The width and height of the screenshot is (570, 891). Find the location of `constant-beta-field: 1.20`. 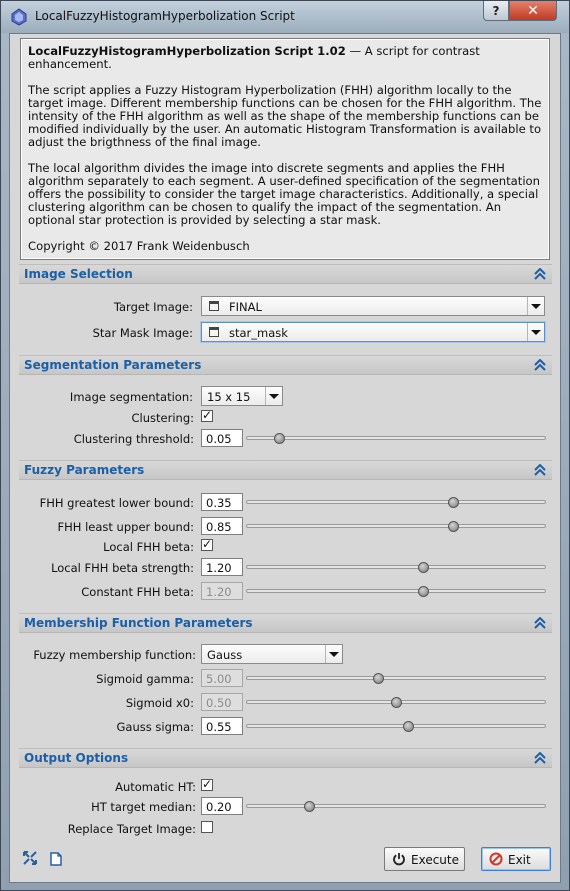

constant-beta-field: 1.20 is located at coordinates (222, 591).